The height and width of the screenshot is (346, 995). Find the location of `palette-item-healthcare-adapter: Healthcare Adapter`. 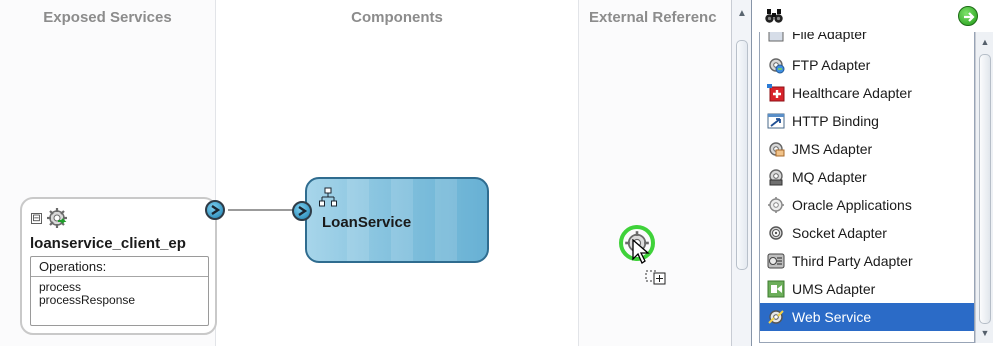

palette-item-healthcare-adapter: Healthcare Adapter is located at coordinates (867, 93).